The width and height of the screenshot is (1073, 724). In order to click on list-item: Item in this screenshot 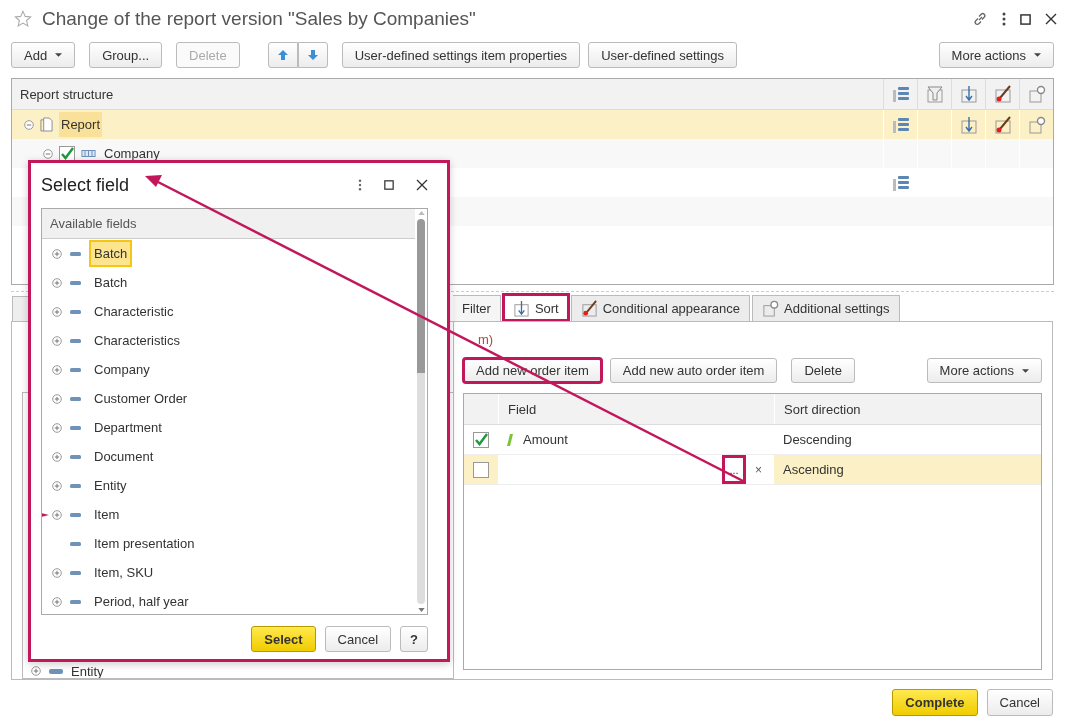, I will do `click(107, 514)`.